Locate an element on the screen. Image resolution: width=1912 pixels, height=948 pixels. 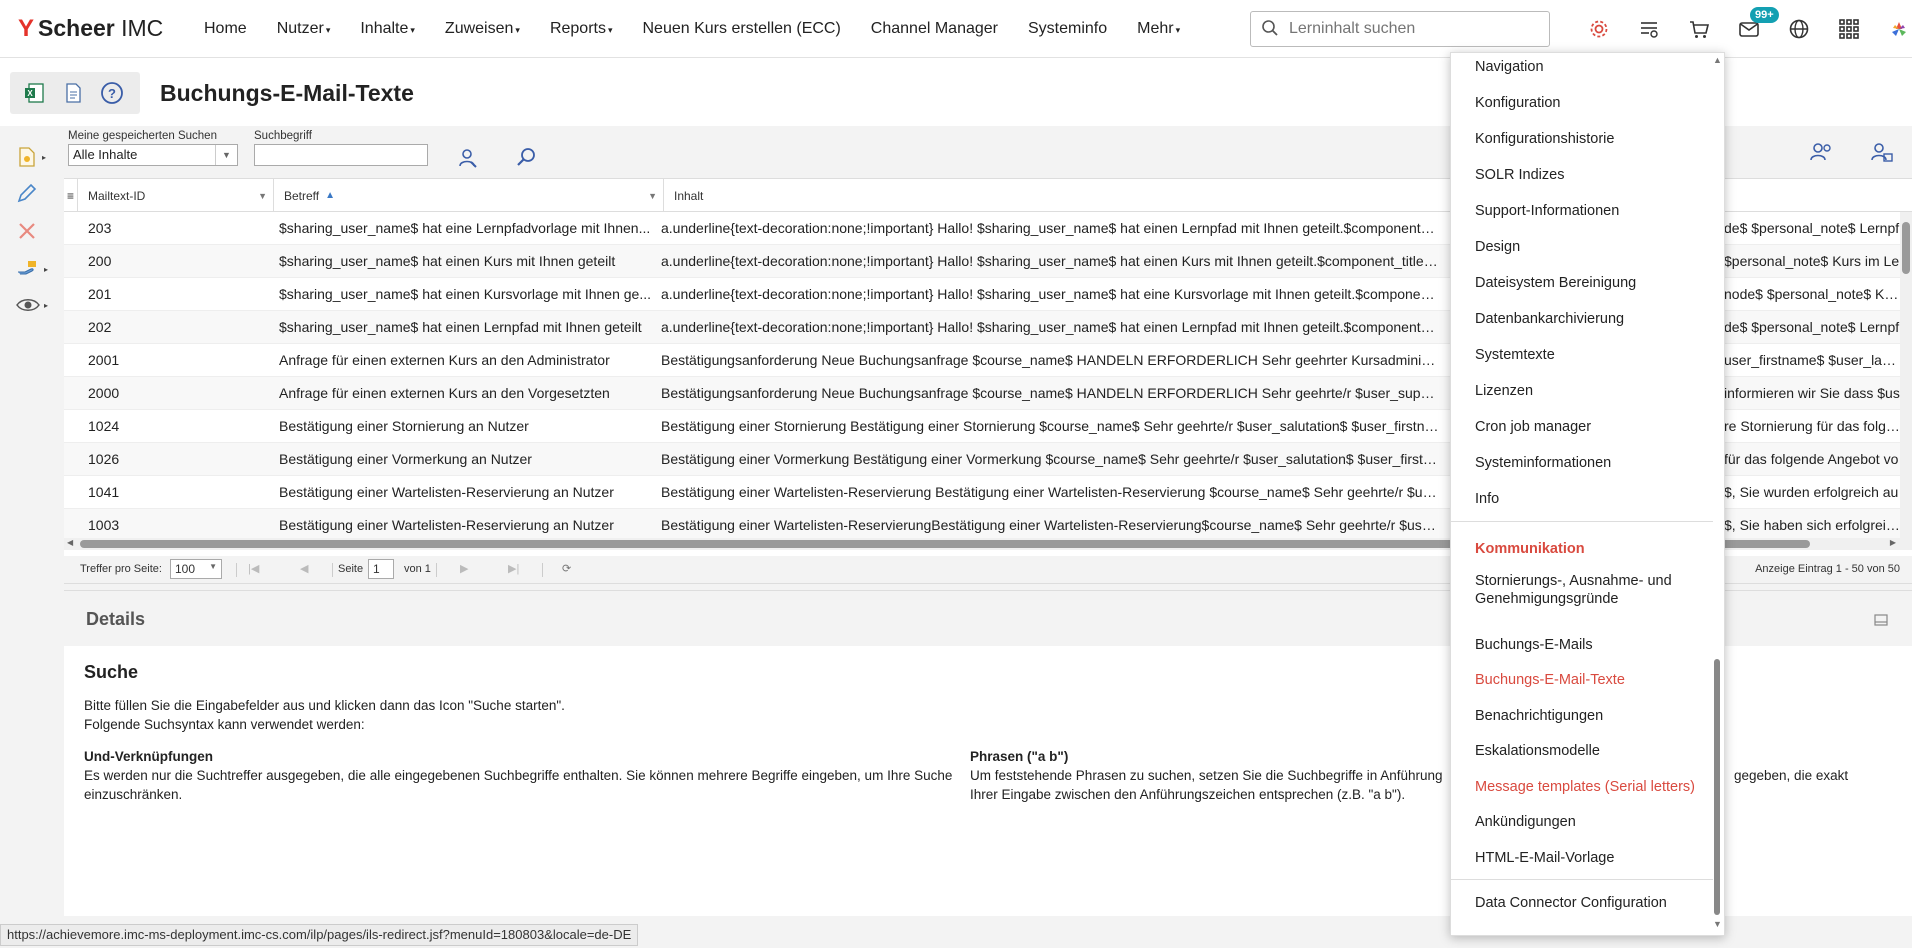
nav-item-nutzer: Nutzer ▾ is located at coordinates (304, 29).